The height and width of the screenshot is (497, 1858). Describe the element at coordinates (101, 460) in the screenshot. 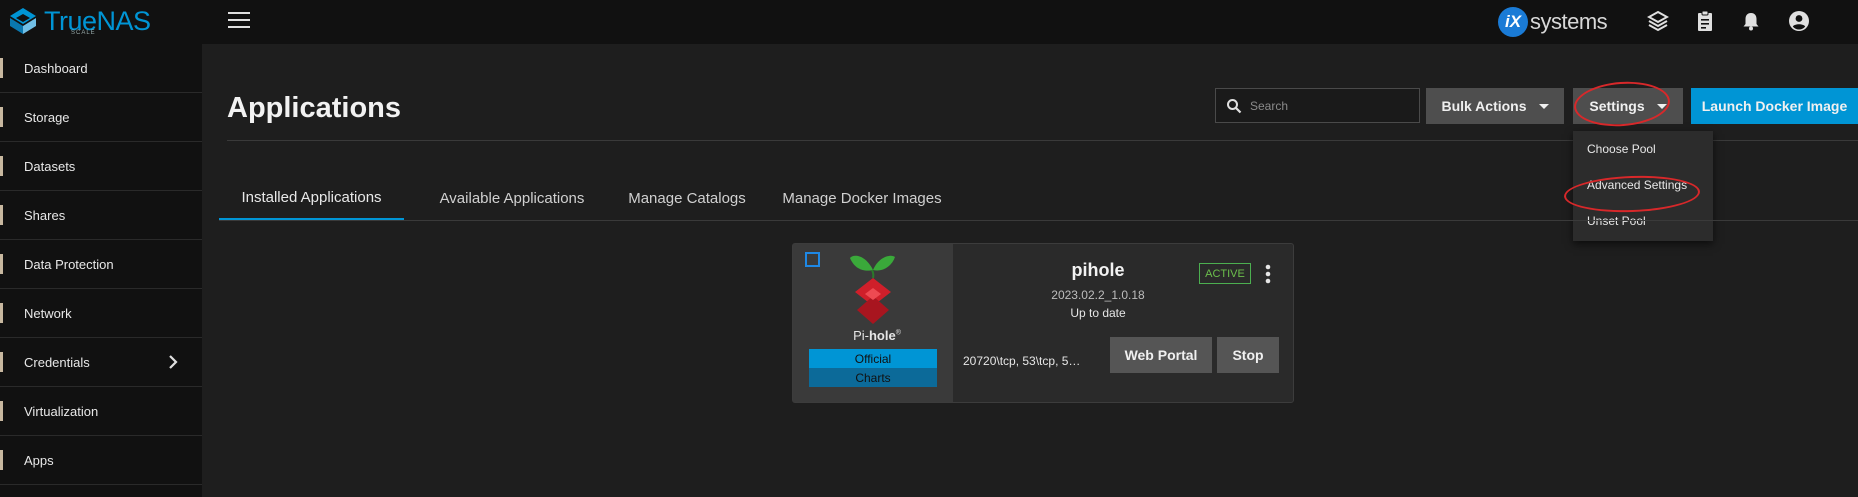

I see `sidebar-item-apps: Apps` at that location.